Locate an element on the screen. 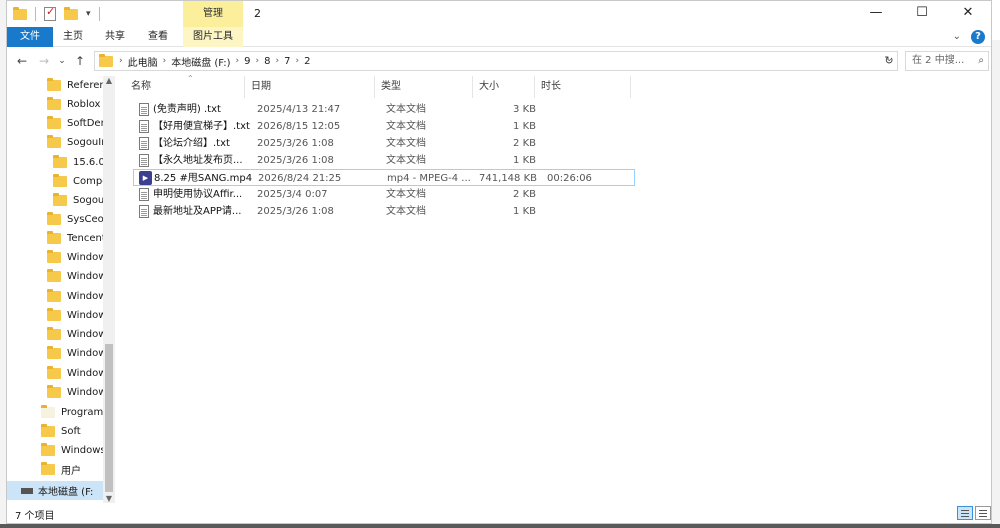 This screenshot has height=528, width=1000. properties-icon is located at coordinates (50, 13).